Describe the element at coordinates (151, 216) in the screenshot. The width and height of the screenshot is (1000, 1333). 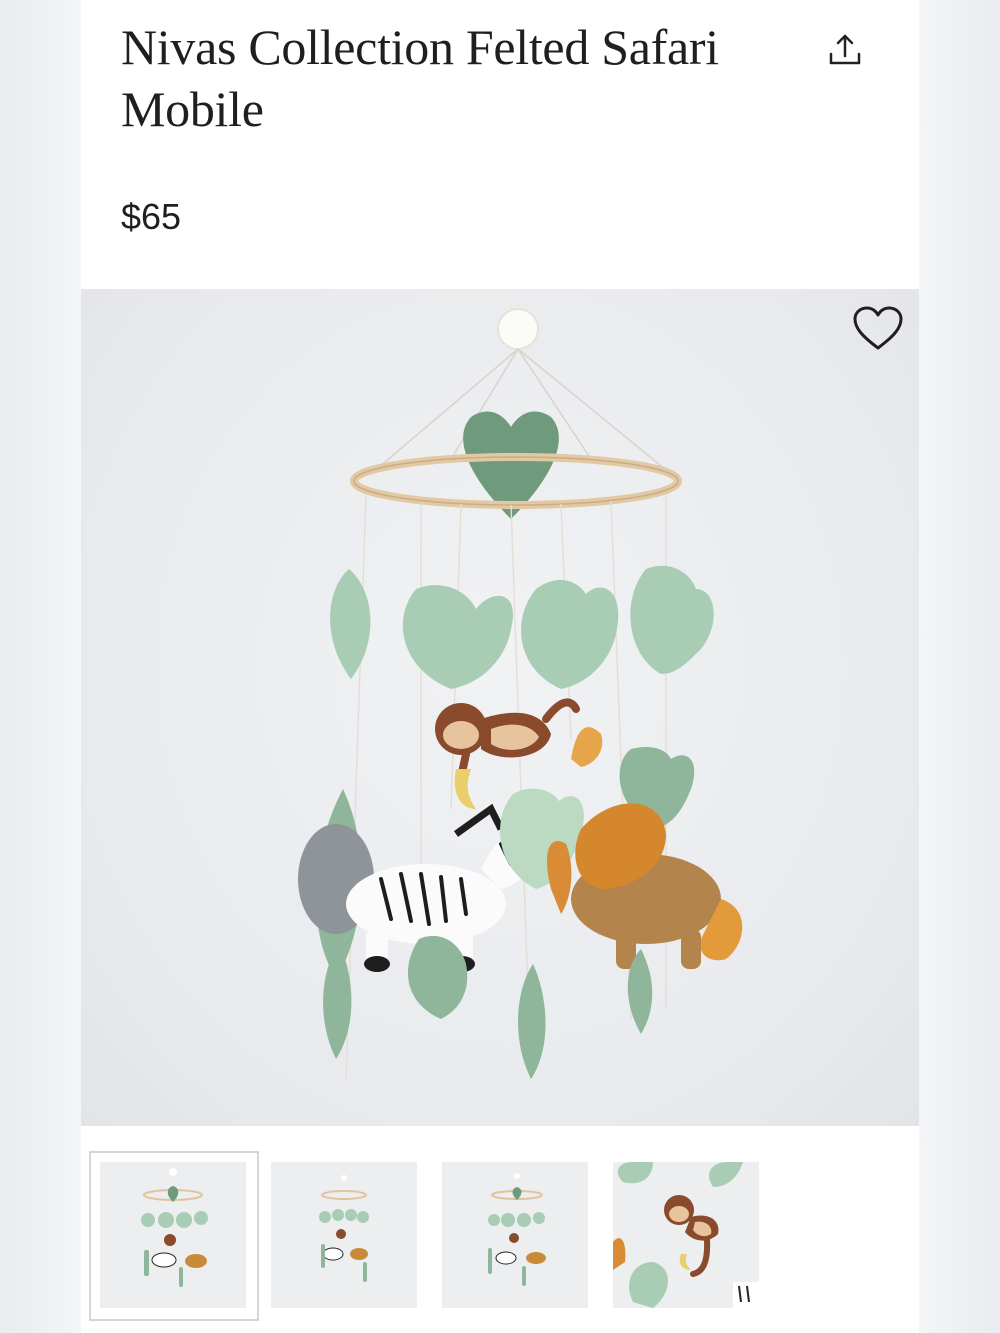
I see `product-price: $65` at that location.